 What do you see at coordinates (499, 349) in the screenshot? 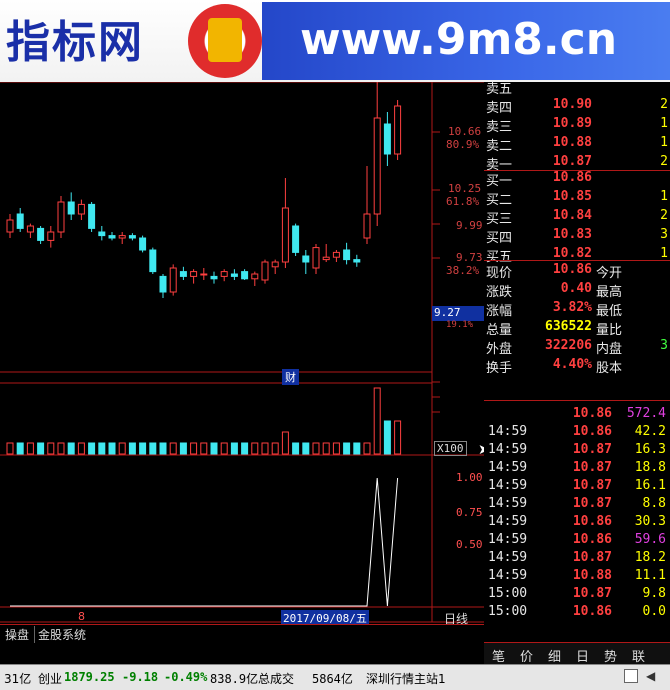
I see `stat-label: 外盘` at bounding box center [499, 349].